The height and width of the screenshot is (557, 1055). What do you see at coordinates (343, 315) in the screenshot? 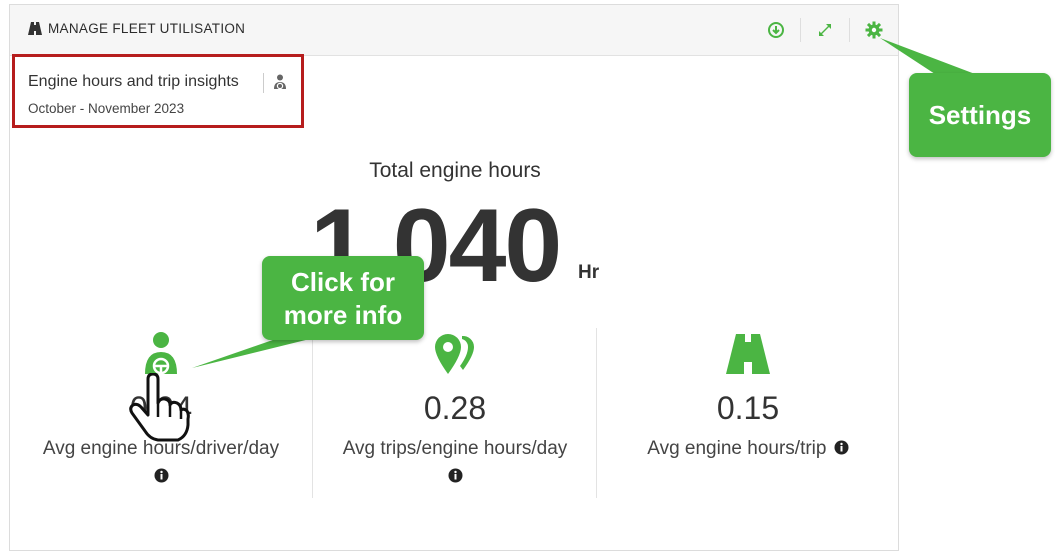
I see `callout-line: more info` at bounding box center [343, 315].